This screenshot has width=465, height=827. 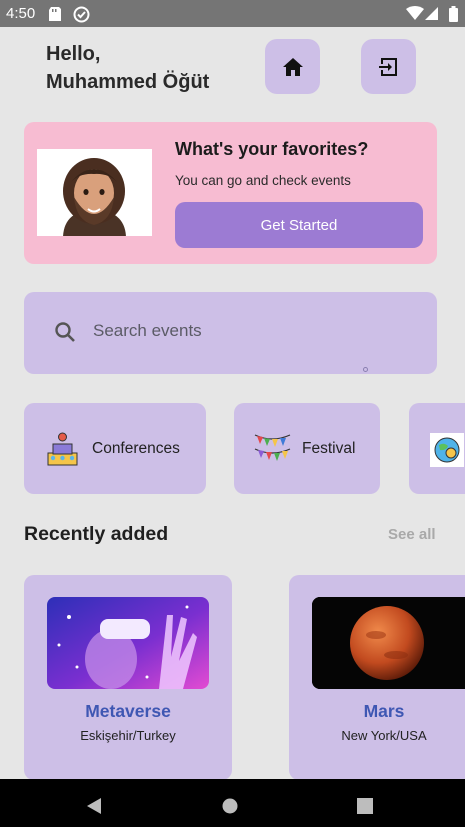 What do you see at coordinates (447, 450) in the screenshot?
I see `globe-icon` at bounding box center [447, 450].